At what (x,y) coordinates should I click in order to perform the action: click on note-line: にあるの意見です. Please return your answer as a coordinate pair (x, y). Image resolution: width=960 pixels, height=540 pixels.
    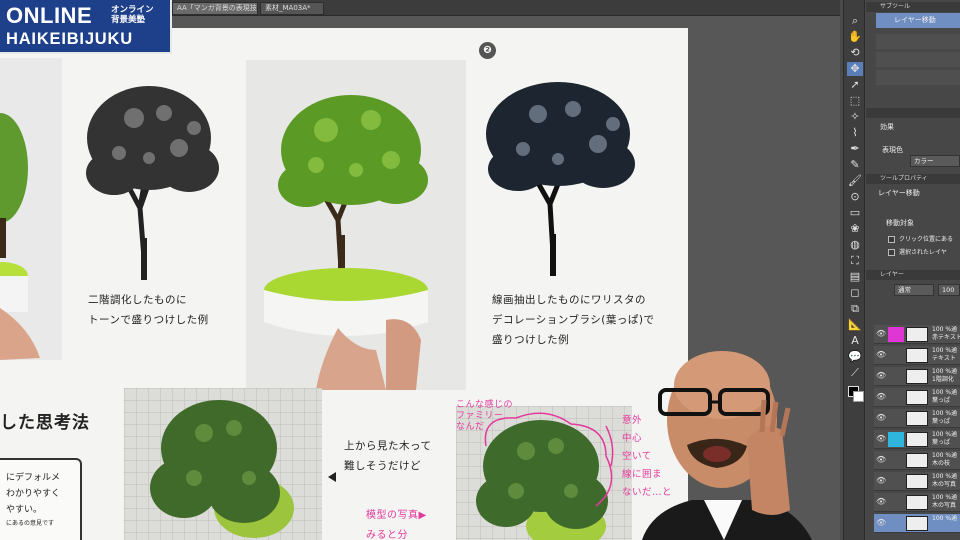
    Looking at the image, I should click on (30, 523).